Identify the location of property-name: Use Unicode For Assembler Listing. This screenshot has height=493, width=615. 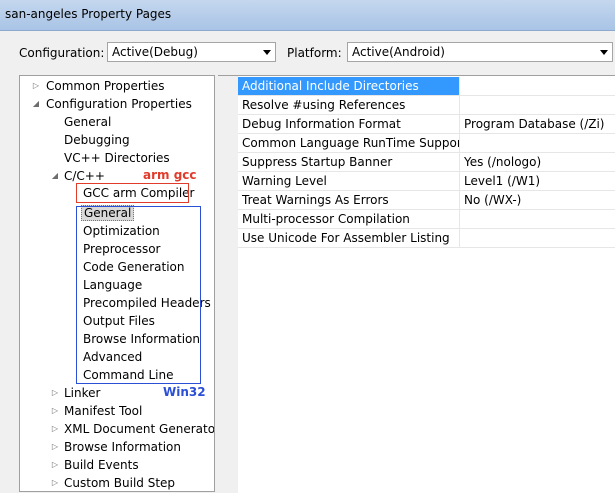
(349, 238).